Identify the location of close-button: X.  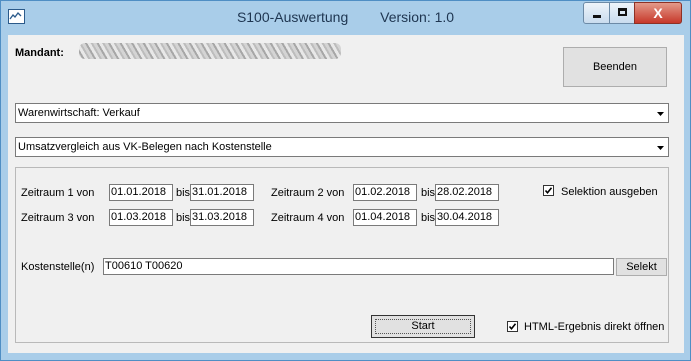
(658, 13).